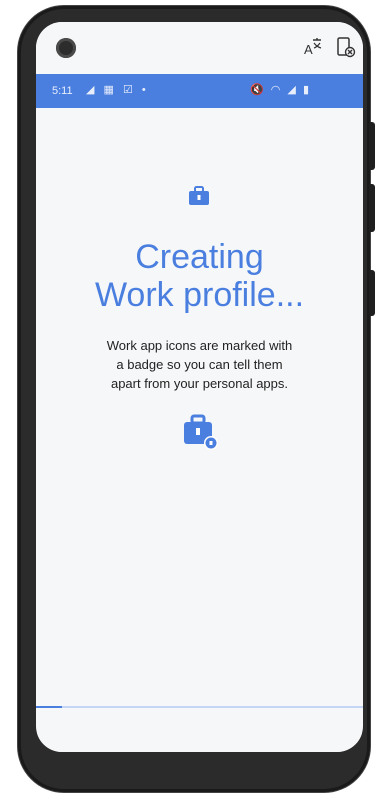  Describe the element at coordinates (372, 293) in the screenshot. I see `power-button` at that location.